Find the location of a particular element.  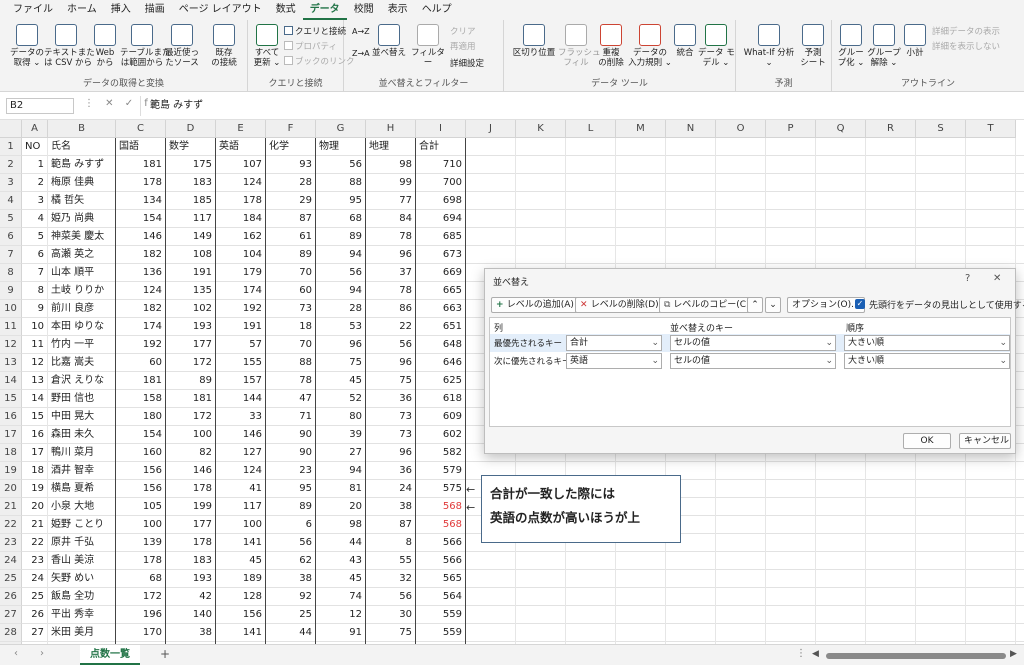

formula-input: 範島 みすず is located at coordinates (176, 106).